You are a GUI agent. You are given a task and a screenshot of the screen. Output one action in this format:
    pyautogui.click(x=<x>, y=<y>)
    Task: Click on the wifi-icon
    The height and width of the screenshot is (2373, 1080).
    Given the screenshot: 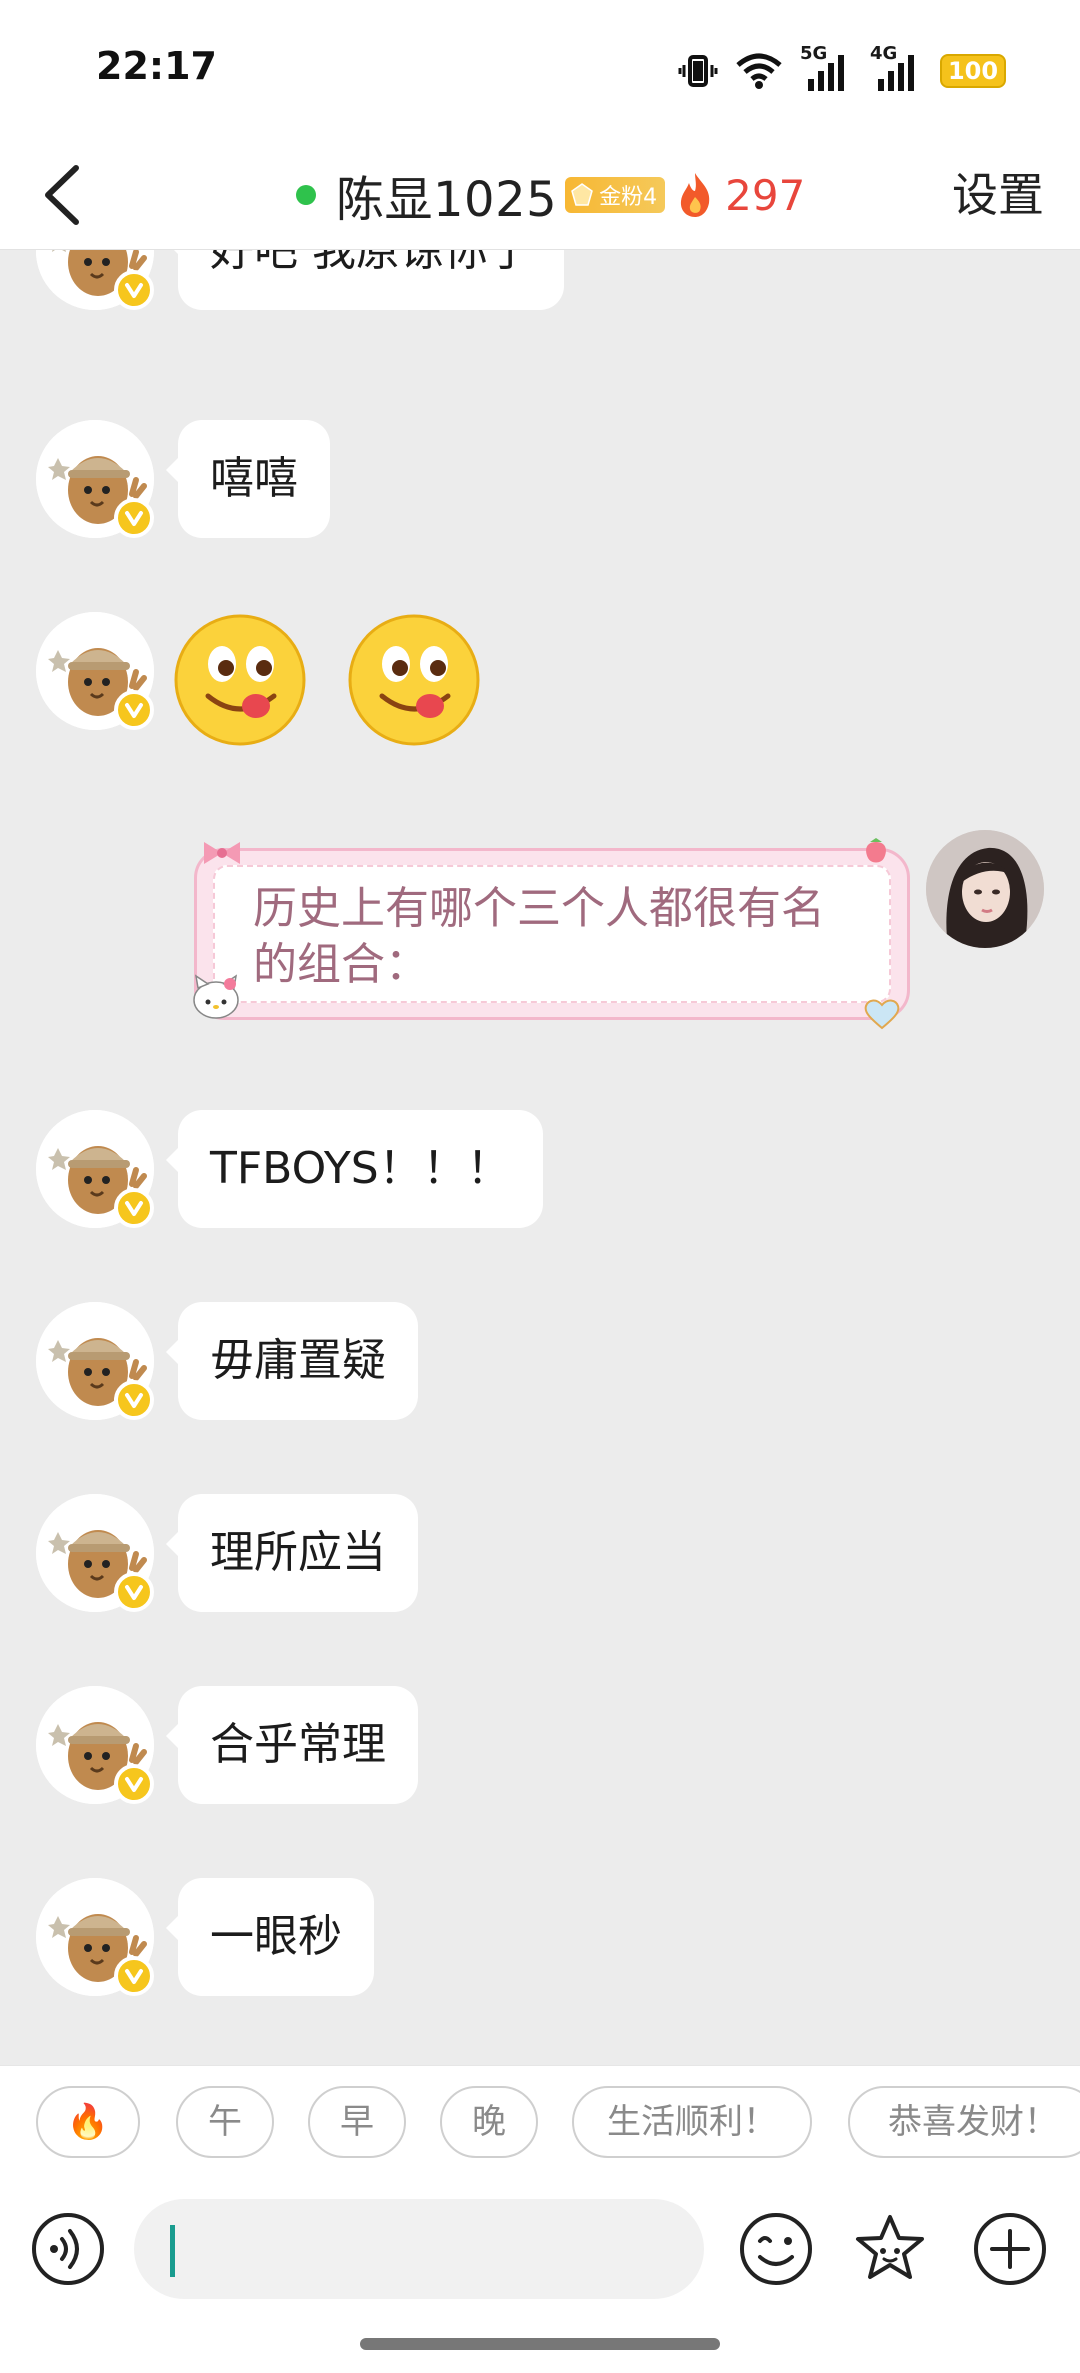 What is the action you would take?
    pyautogui.click(x=759, y=71)
    